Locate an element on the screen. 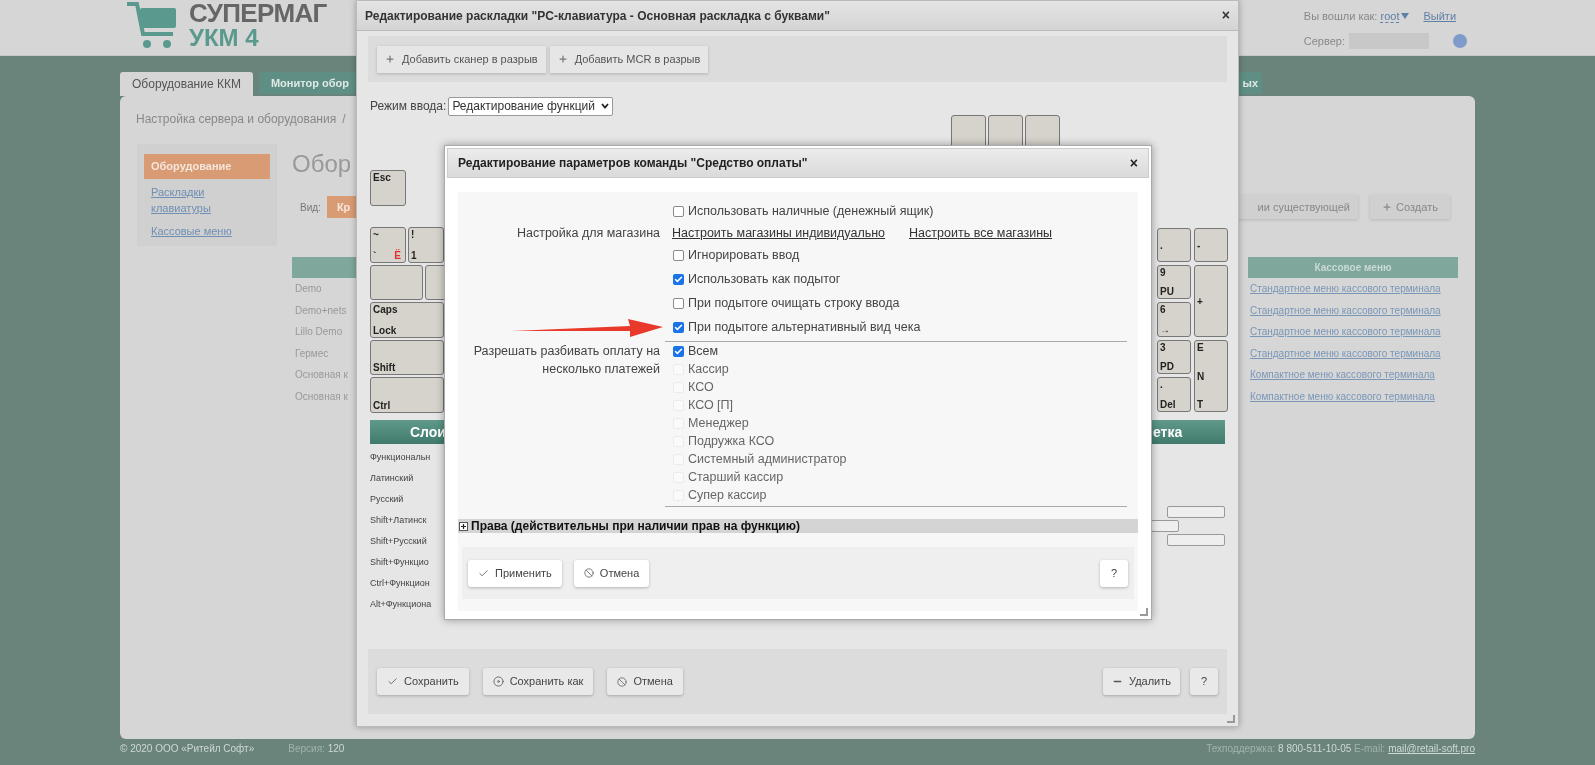 Image resolution: width=1595 pixels, height=765 pixels. checkbox-label: Игнорировать ввод is located at coordinates (744, 255).